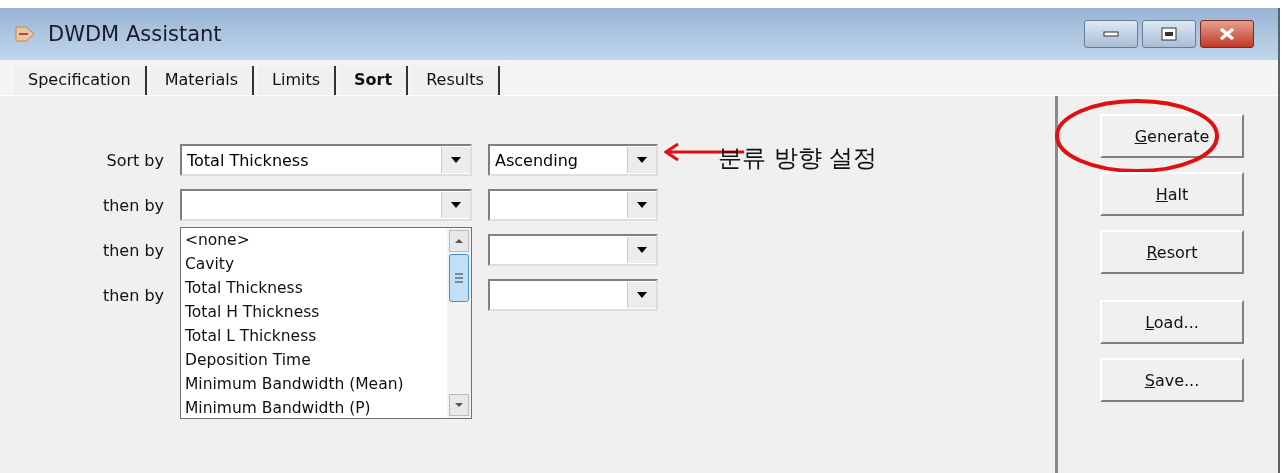  I want to click on tab: Materials, so click(202, 80).